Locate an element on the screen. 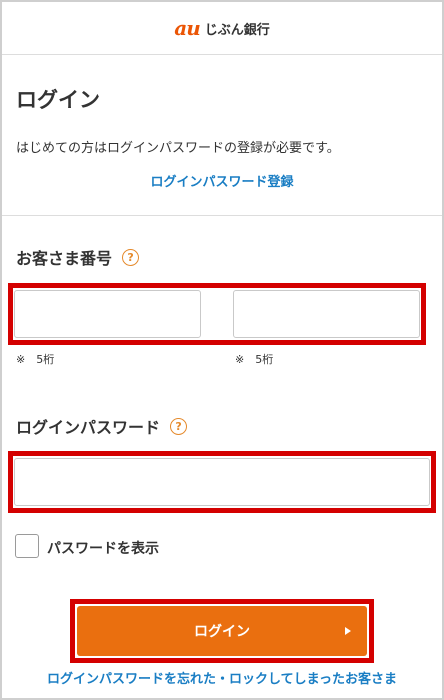 This screenshot has height=700, width=444. login-button-label: ログイン is located at coordinates (222, 632).